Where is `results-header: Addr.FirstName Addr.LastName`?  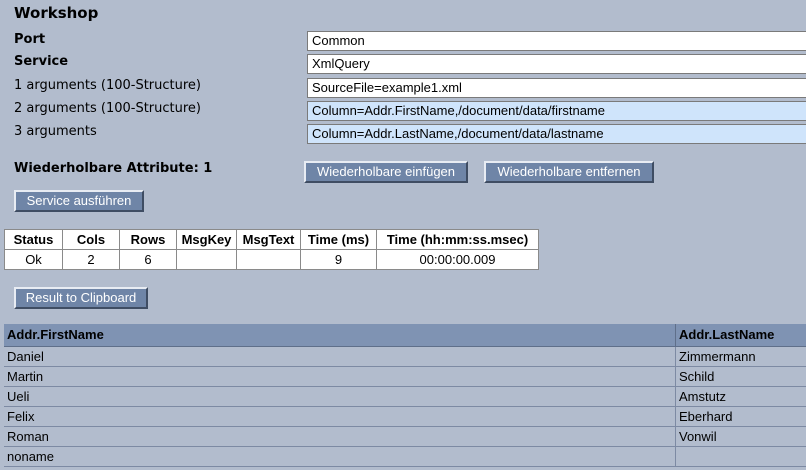 results-header: Addr.FirstName Addr.LastName is located at coordinates (405, 335).